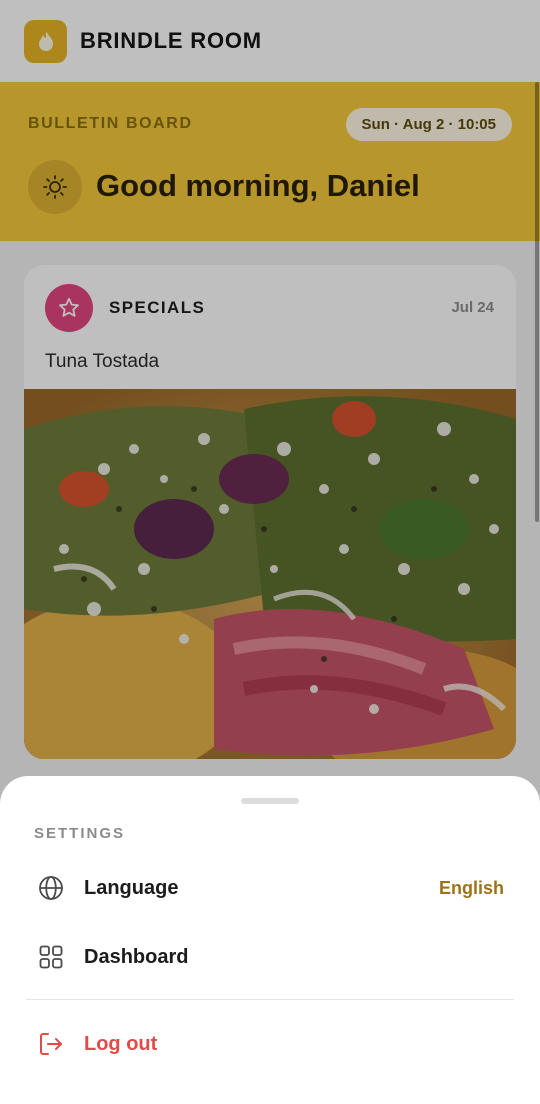 The image size is (540, 1104). I want to click on page-scrollbar, so click(537, 302).